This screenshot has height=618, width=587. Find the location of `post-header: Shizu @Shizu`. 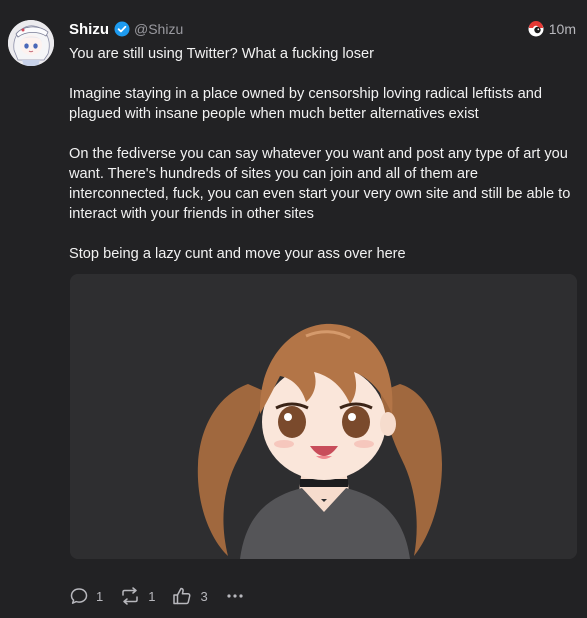

post-header: Shizu @Shizu is located at coordinates (126, 29).